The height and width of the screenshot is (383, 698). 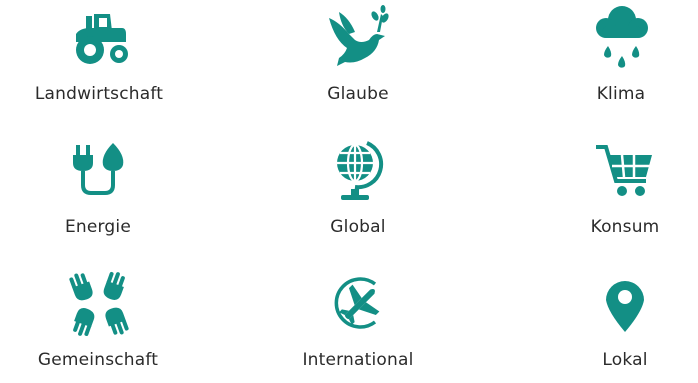 What do you see at coordinates (99, 37) in the screenshot?
I see `tractor-icon` at bounding box center [99, 37].